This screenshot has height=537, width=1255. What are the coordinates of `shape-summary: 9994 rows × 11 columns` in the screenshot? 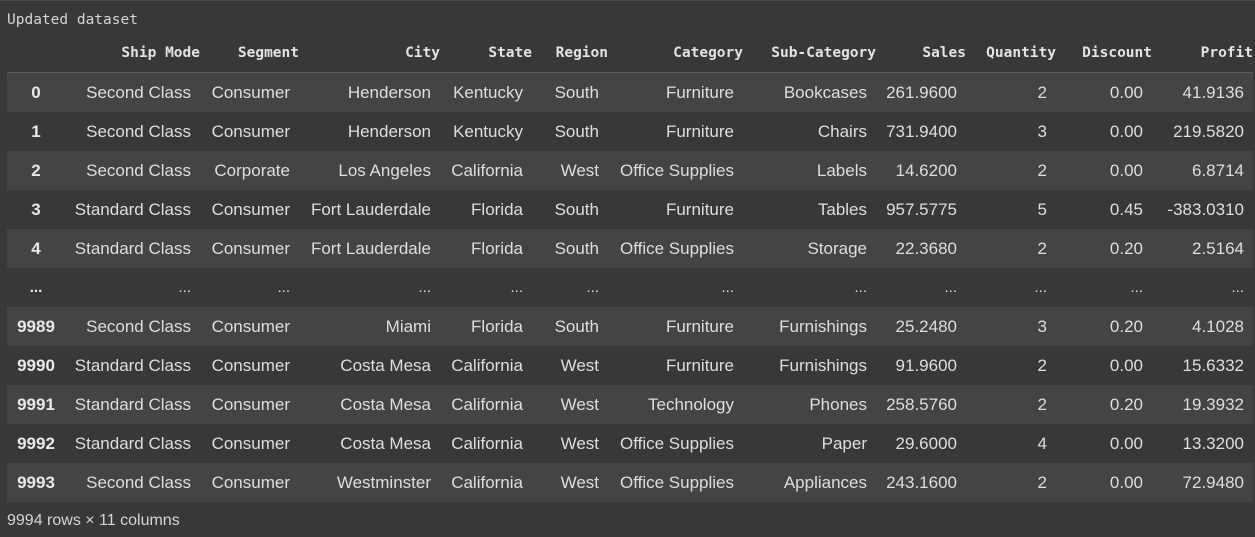 It's located at (93, 520).